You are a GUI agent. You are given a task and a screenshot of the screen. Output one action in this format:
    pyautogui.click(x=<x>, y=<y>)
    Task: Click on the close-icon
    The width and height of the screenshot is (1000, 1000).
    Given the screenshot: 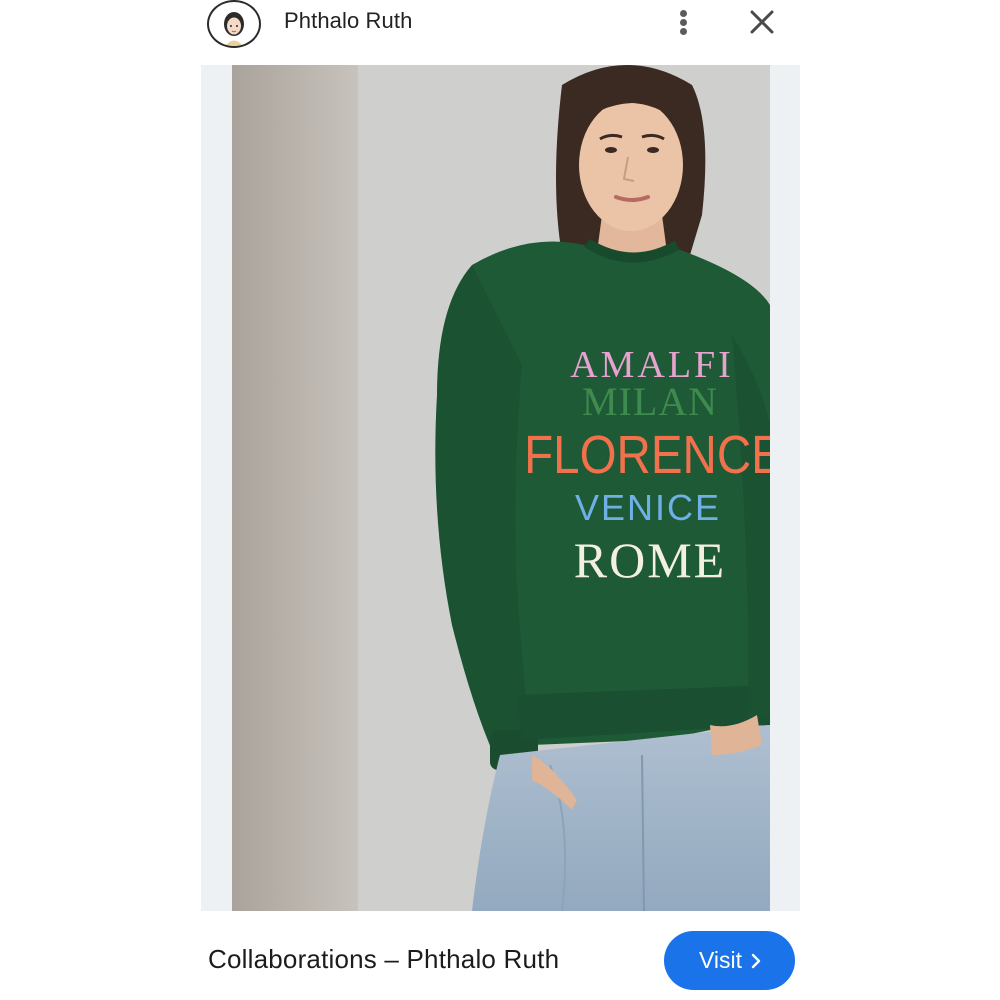 What is the action you would take?
    pyautogui.click(x=762, y=22)
    